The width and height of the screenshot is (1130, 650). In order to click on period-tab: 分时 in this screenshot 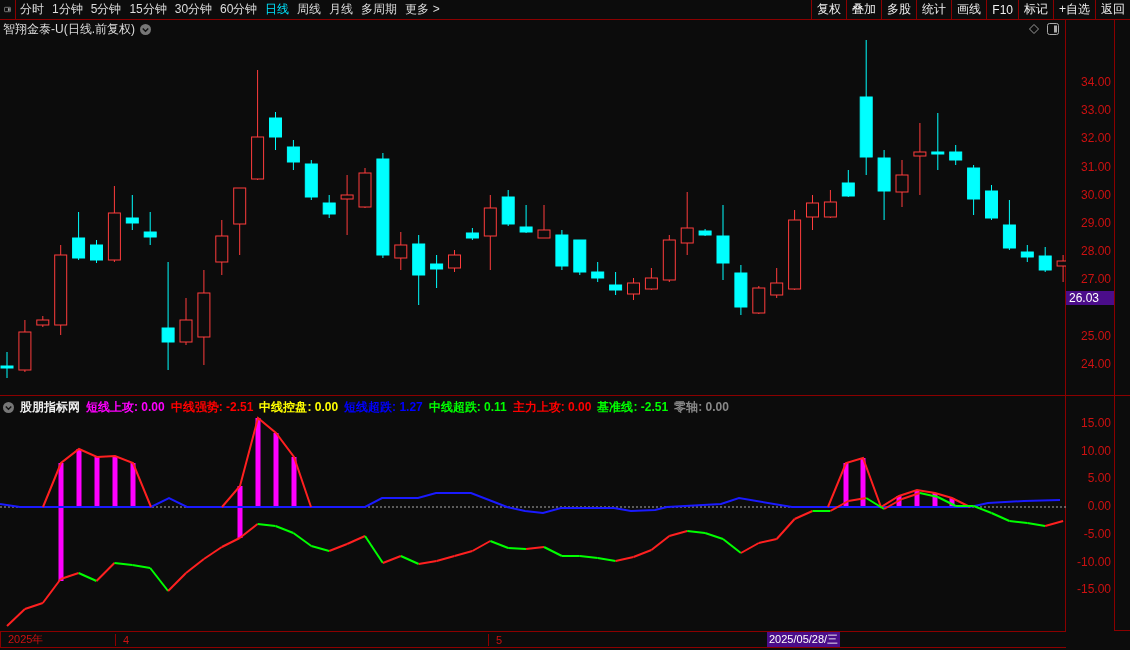, I will do `click(32, 9)`.